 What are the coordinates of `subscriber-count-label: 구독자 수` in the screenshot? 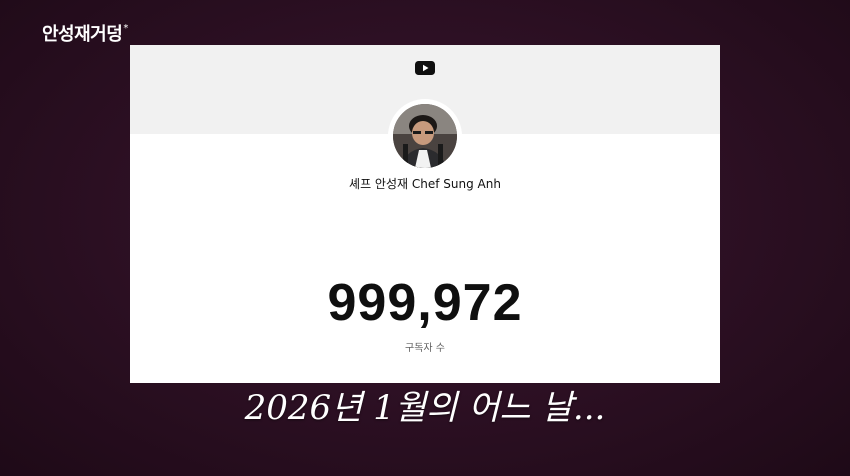 It's located at (425, 348).